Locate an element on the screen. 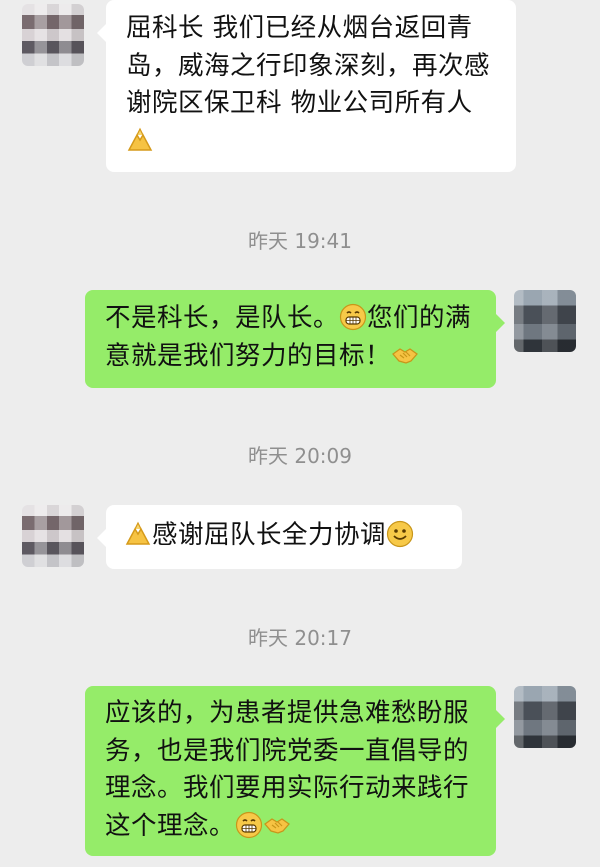  timestamp: 昨天 20:09 is located at coordinates (300, 456).